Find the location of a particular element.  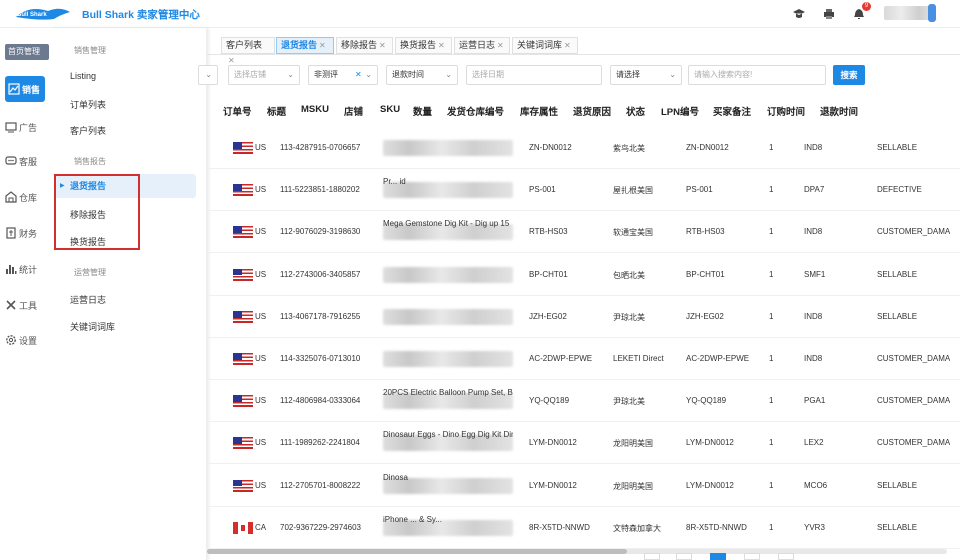

cell-msku: YQ-QQ189 is located at coordinates (549, 401).